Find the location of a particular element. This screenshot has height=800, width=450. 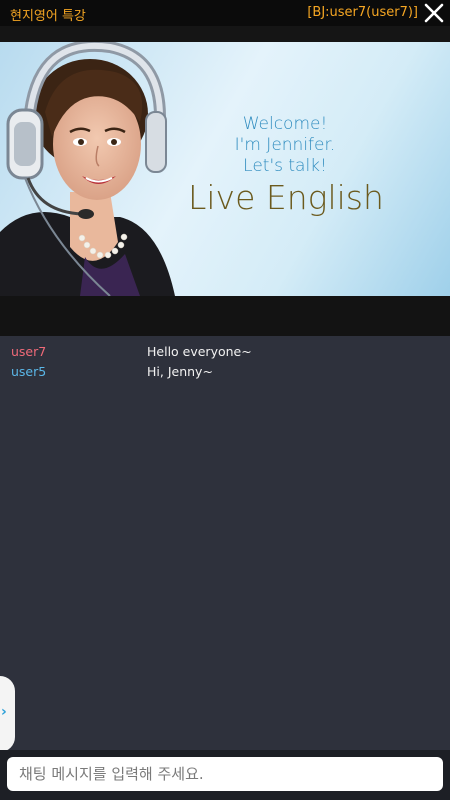

close-icon is located at coordinates (434, 13).